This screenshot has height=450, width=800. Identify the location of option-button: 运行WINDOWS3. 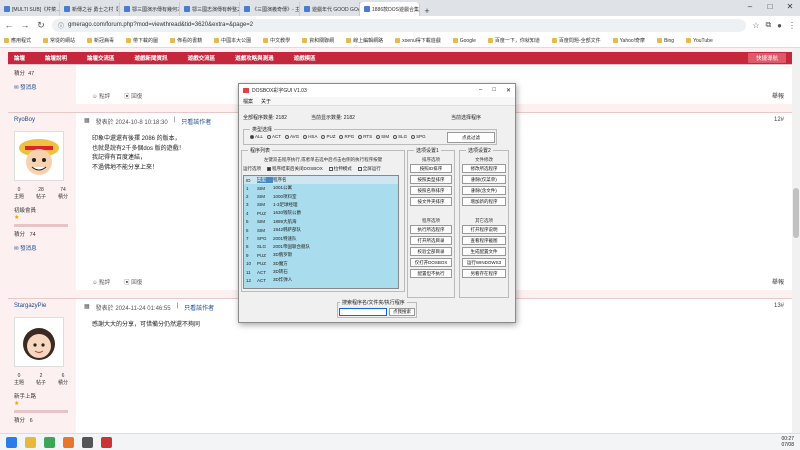
(484, 262).